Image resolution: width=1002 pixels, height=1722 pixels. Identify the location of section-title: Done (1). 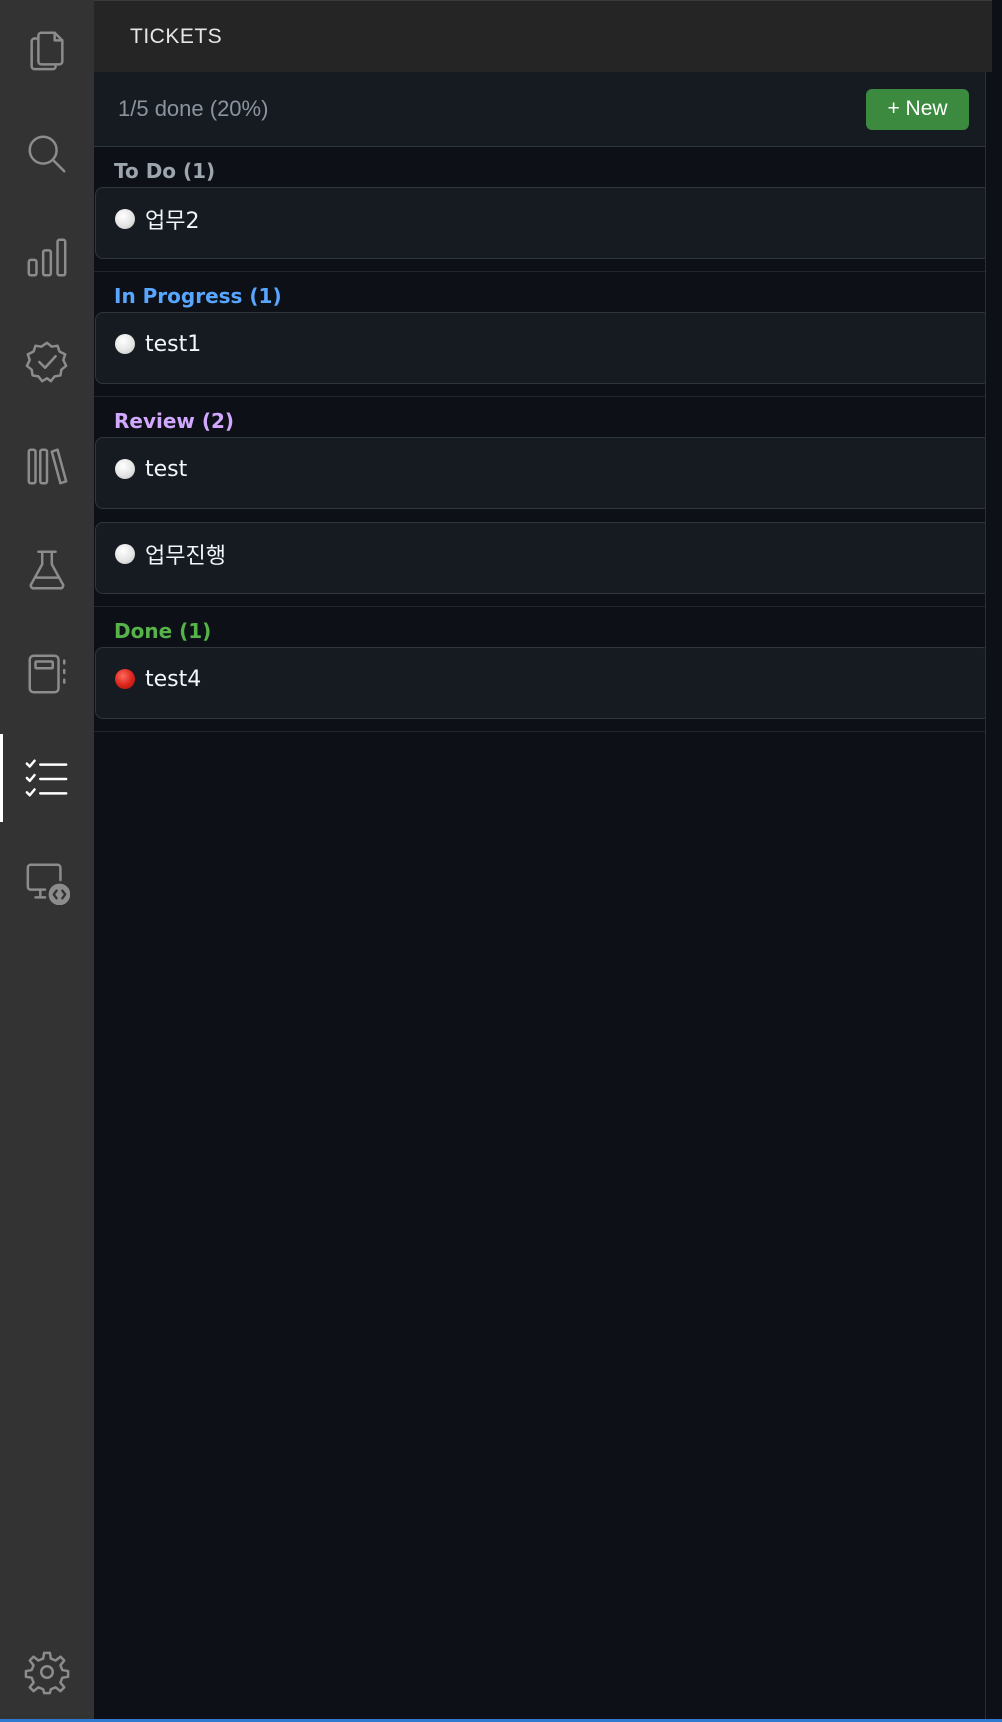
(163, 631).